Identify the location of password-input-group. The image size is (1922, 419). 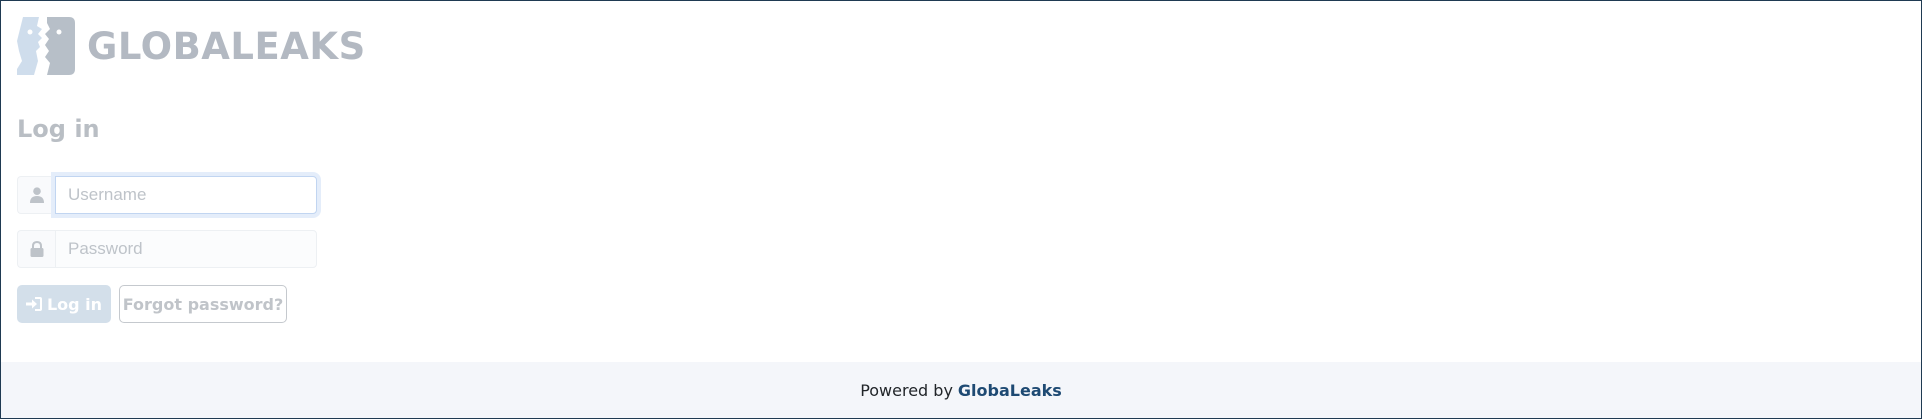
(167, 249).